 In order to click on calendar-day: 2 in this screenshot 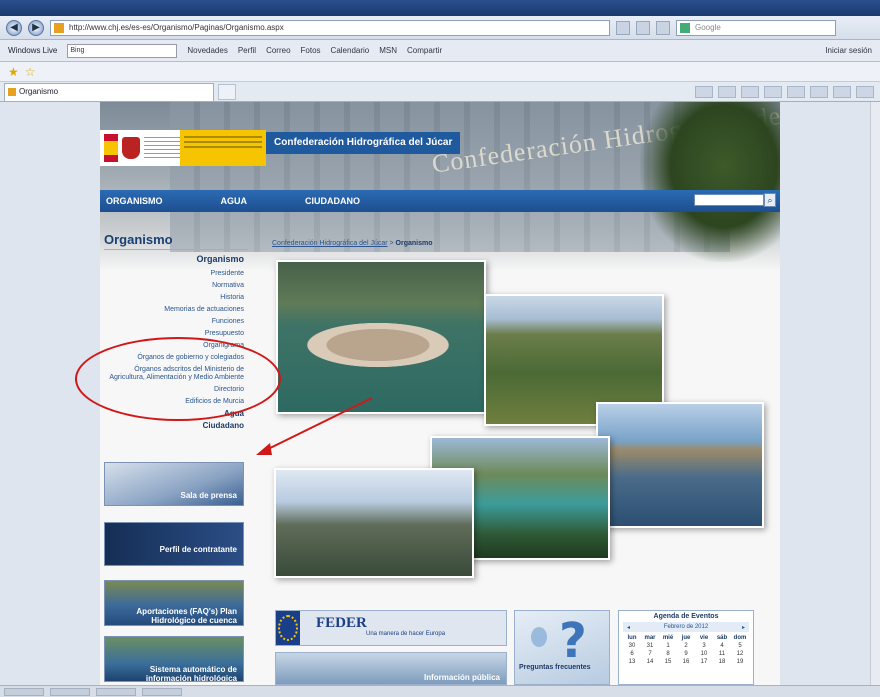, I will do `click(686, 646)`.